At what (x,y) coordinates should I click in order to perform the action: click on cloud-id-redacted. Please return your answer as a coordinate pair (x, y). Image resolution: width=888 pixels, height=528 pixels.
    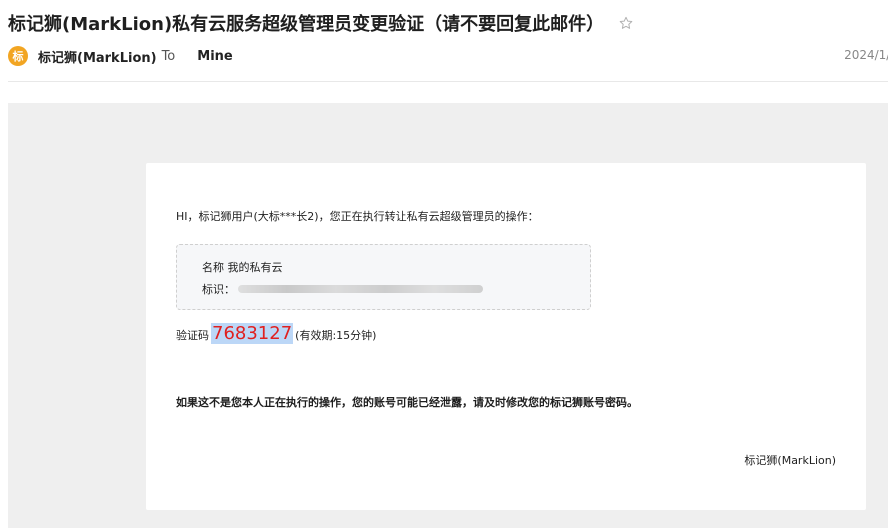
    Looking at the image, I should click on (360, 289).